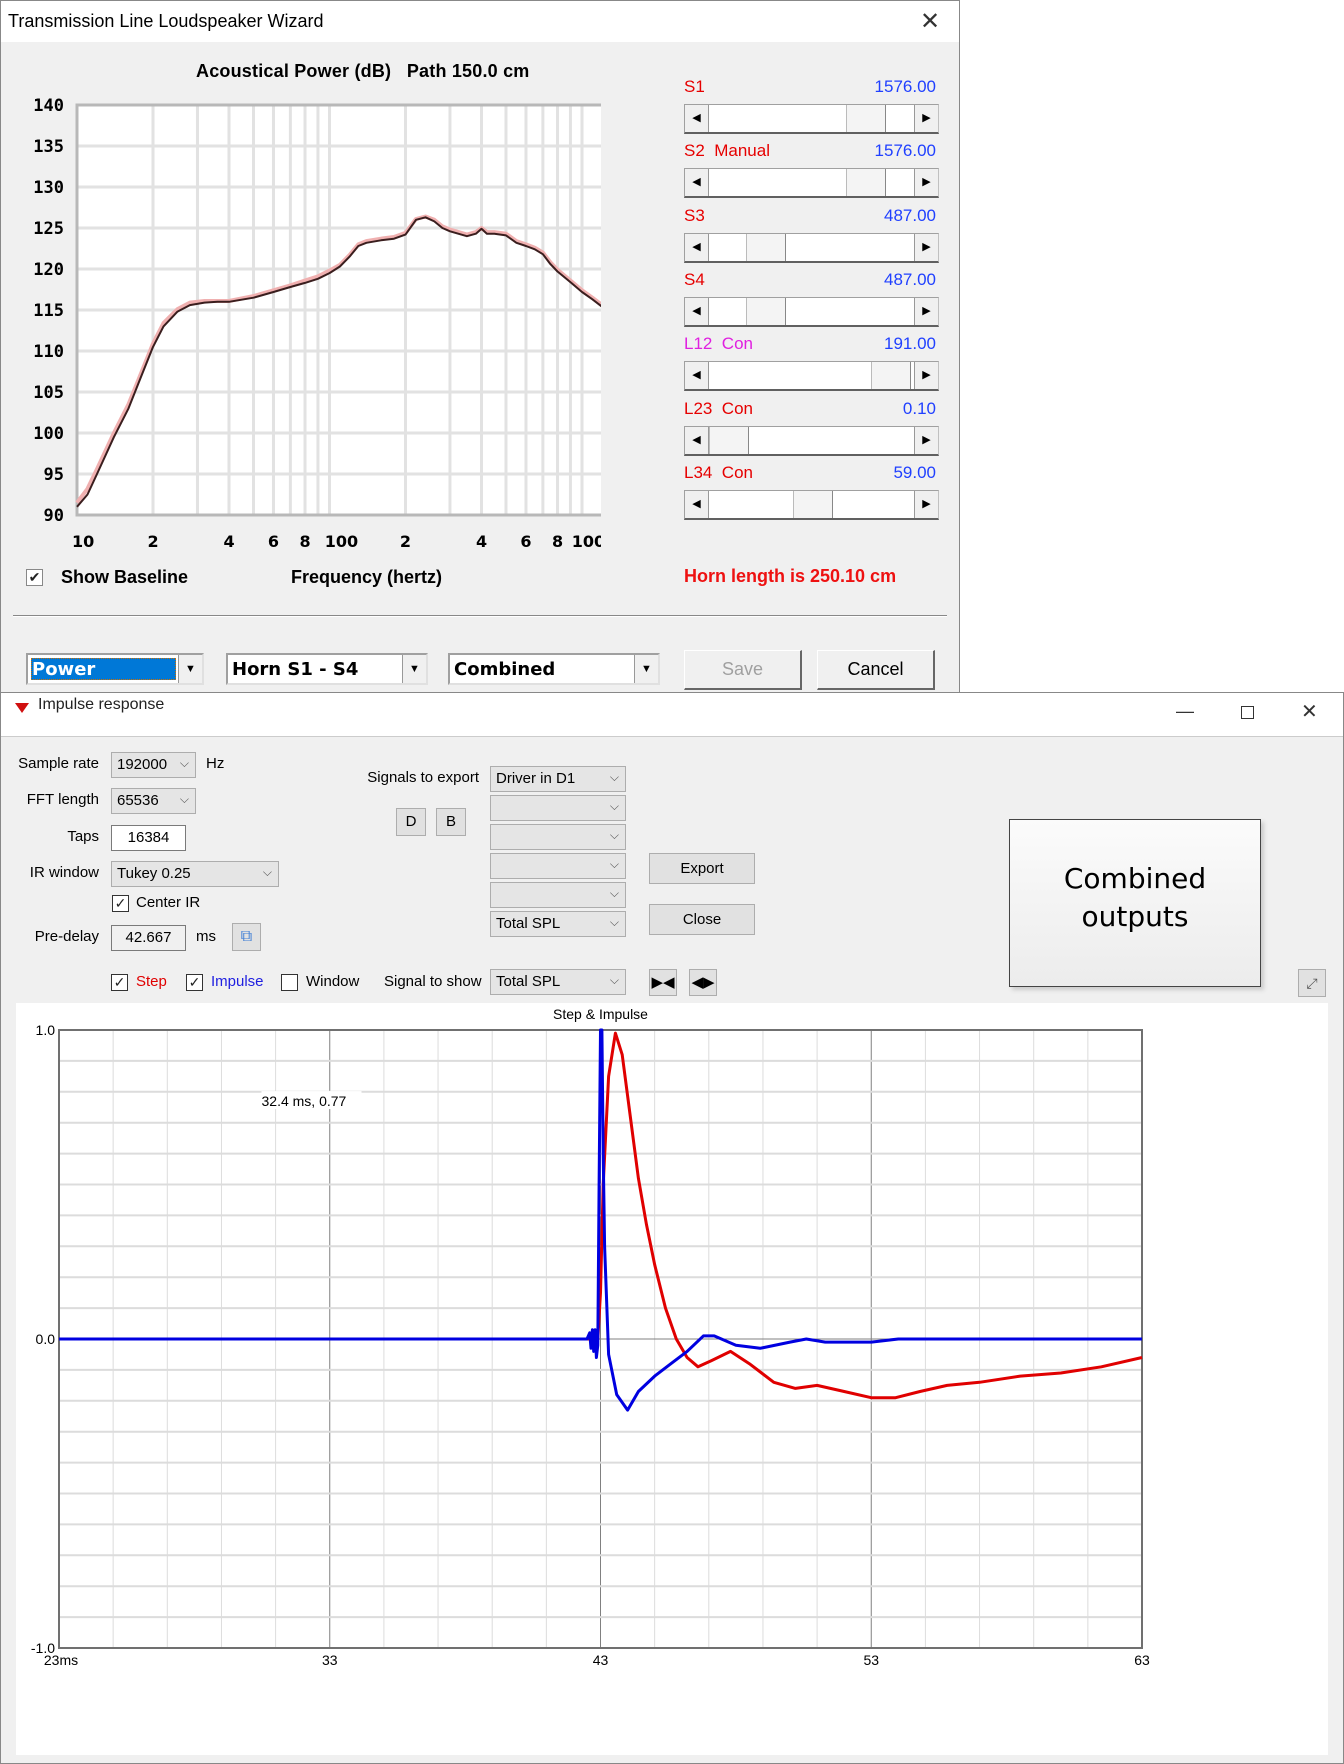 The image size is (1344, 1764). Describe the element at coordinates (166, 21) in the screenshot. I see `wizard-title: Transmission Line Loudspeaker Wizard` at that location.